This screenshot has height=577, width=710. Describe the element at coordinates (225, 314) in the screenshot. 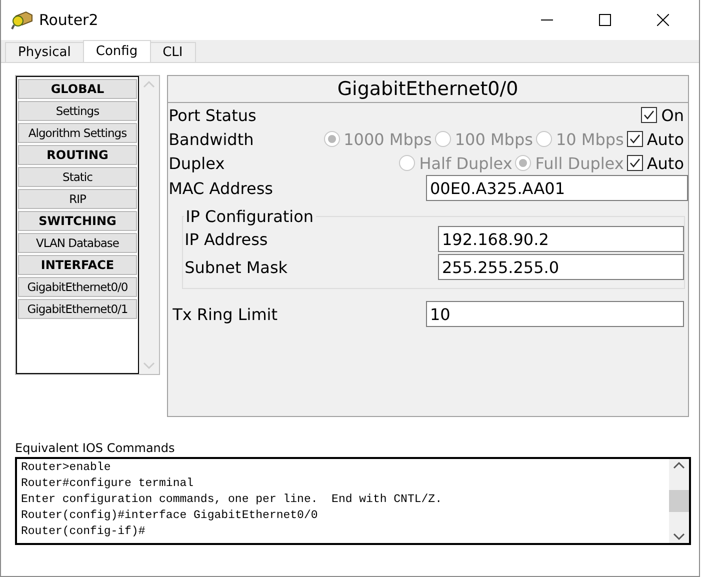

I see `field-label: Tx Ring Limit` at that location.